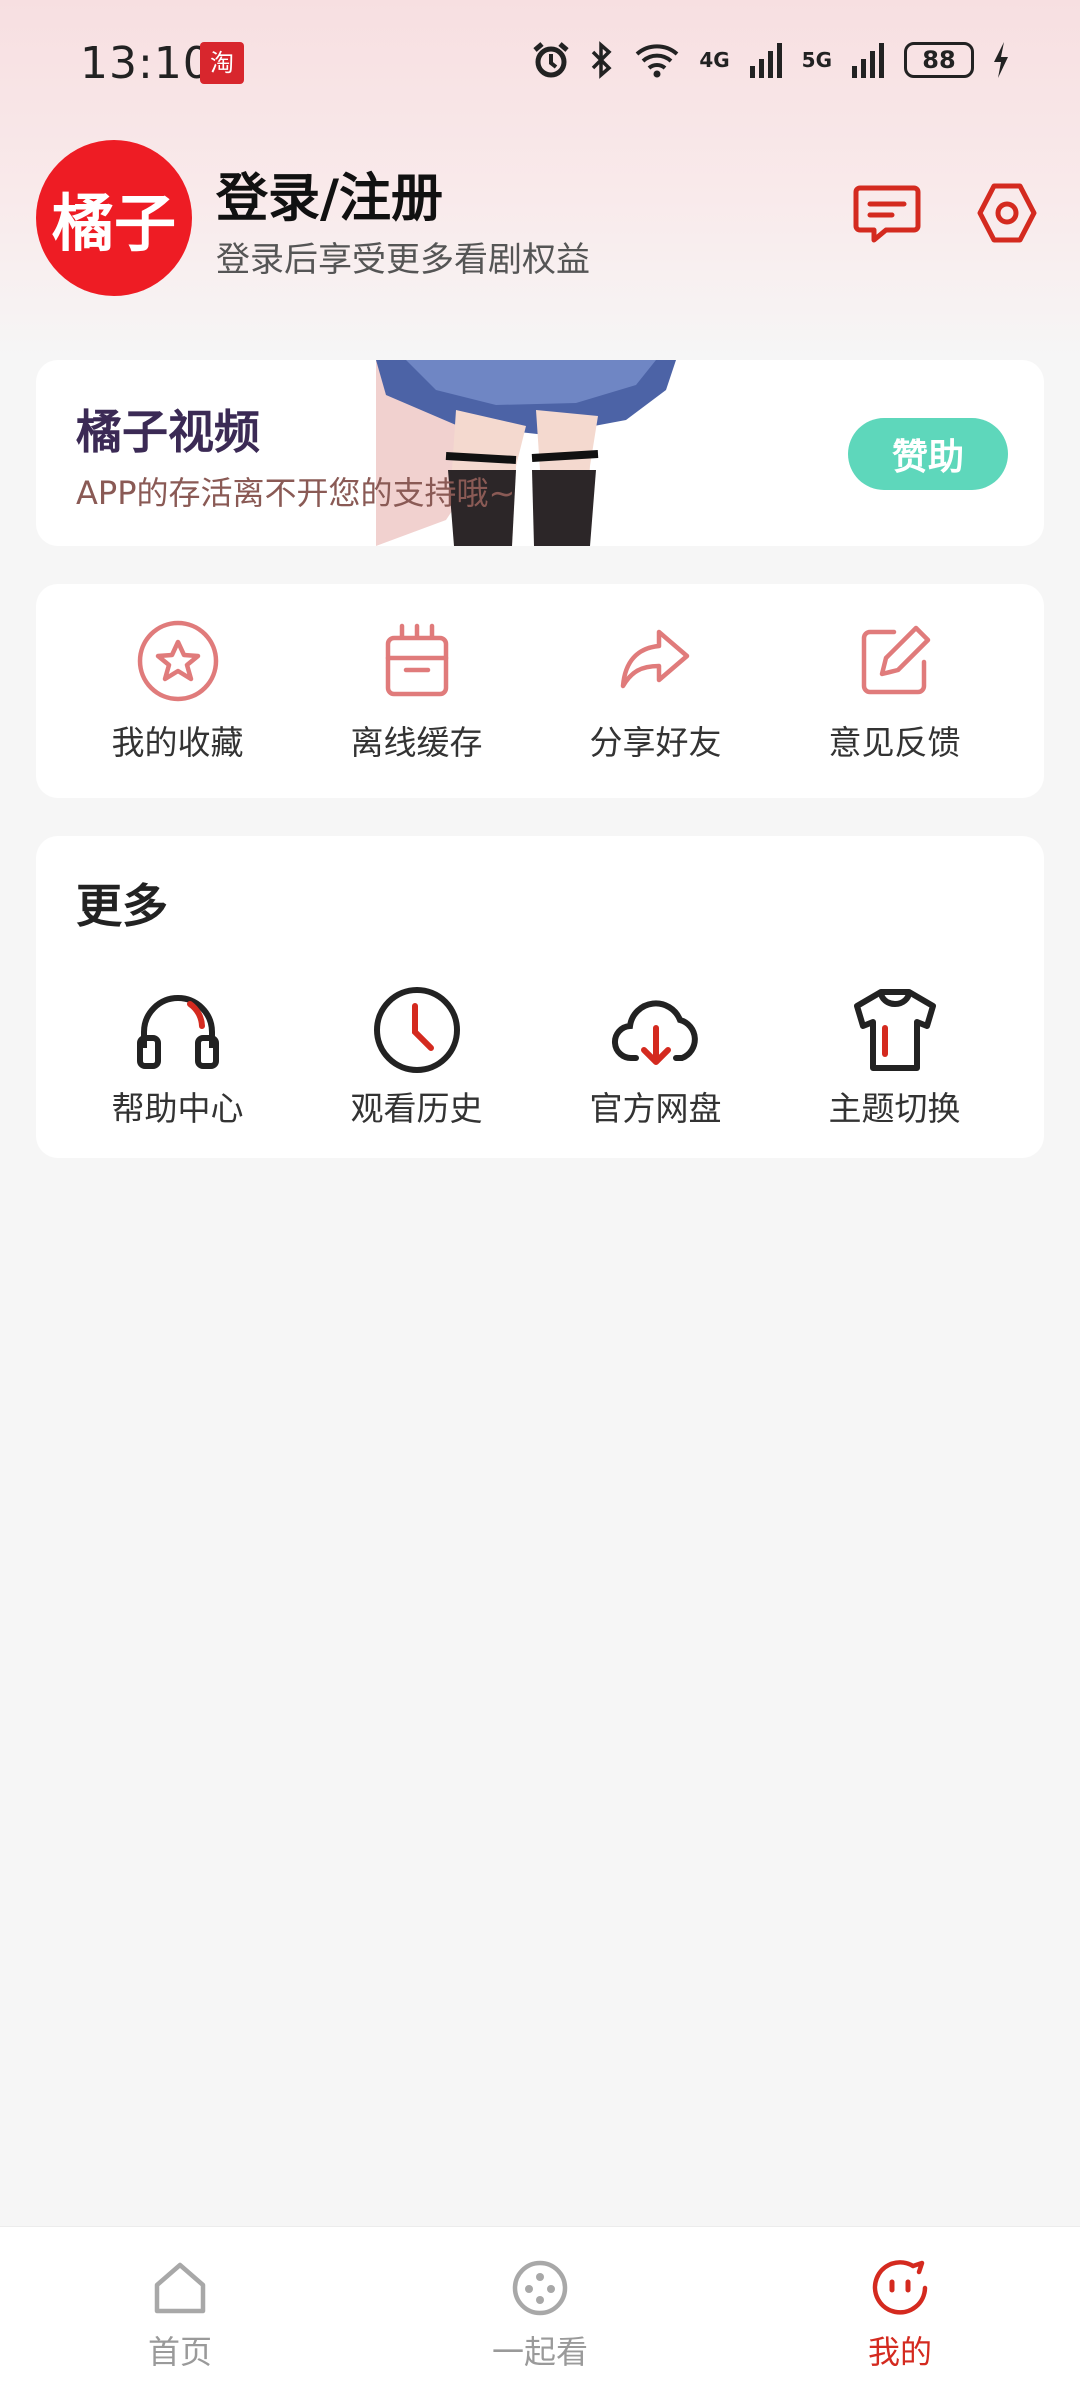  What do you see at coordinates (403, 260) in the screenshot?
I see `login-subtitle: 登录后享受更多看剧权益` at bounding box center [403, 260].